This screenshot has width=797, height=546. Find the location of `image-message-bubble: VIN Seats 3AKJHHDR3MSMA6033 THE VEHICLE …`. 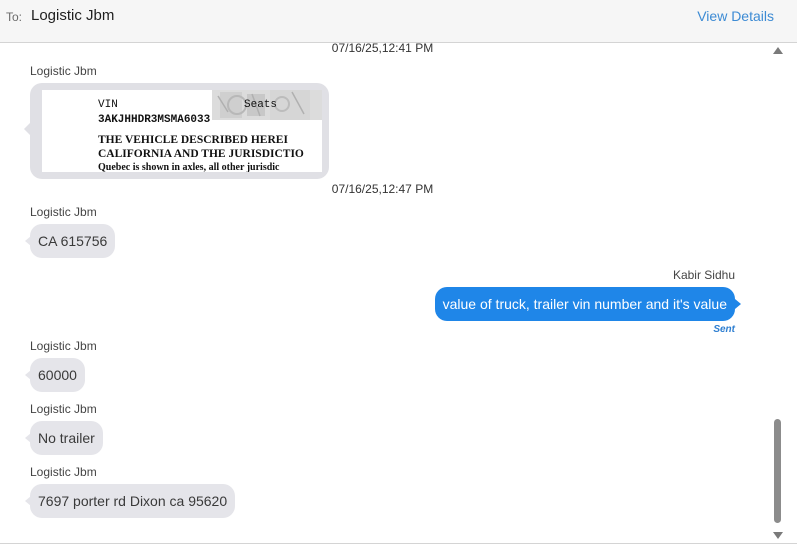

image-message-bubble: VIN Seats 3AKJHHDR3MSMA6033 THE VEHICLE … is located at coordinates (176, 131).